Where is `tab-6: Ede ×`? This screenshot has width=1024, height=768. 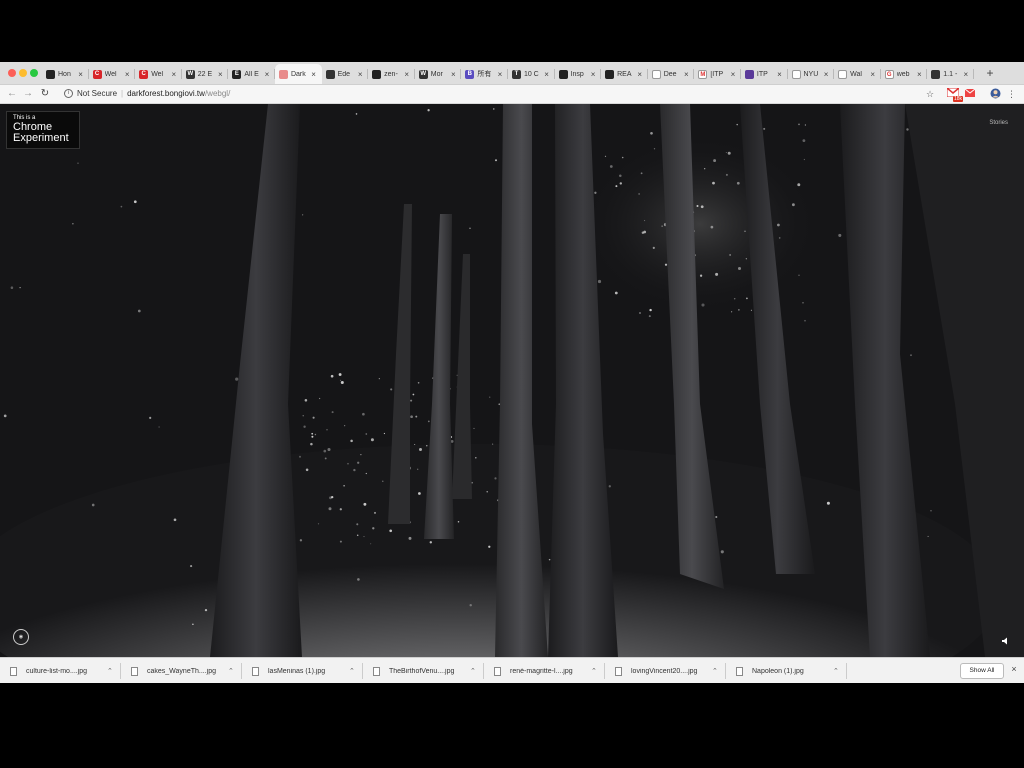 tab-6: Ede × is located at coordinates (345, 74).